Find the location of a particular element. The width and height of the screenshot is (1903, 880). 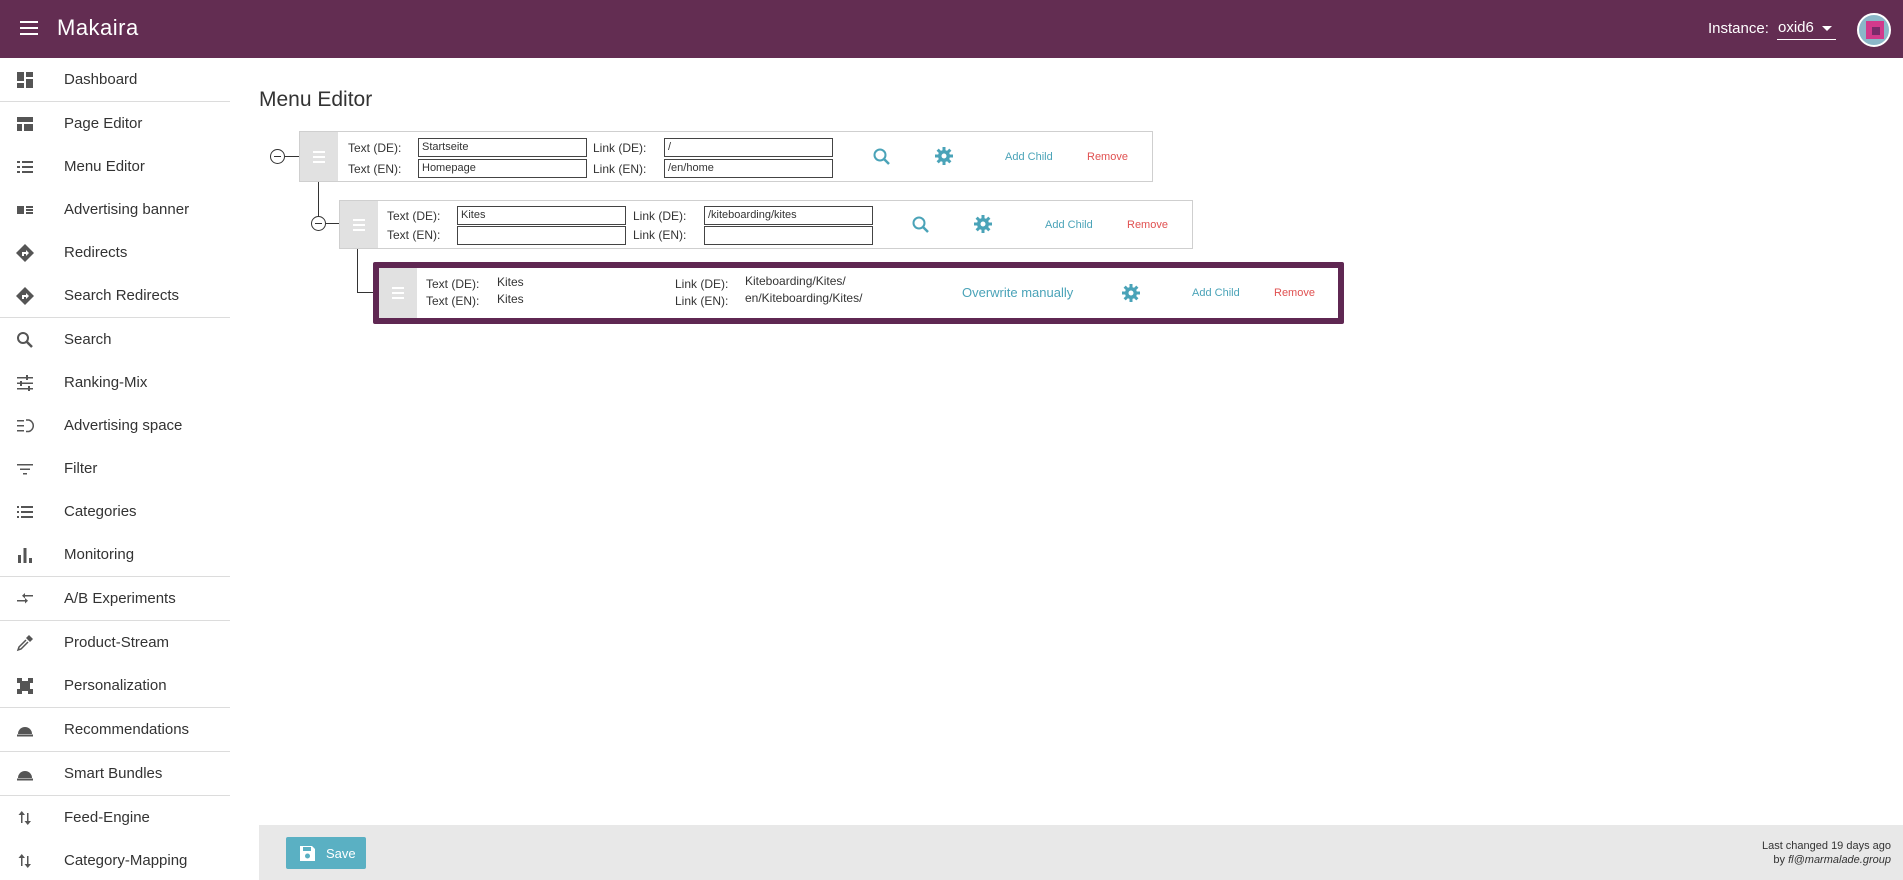

sidebar-item-category-mapping: Category-Mapping is located at coordinates (115, 859).